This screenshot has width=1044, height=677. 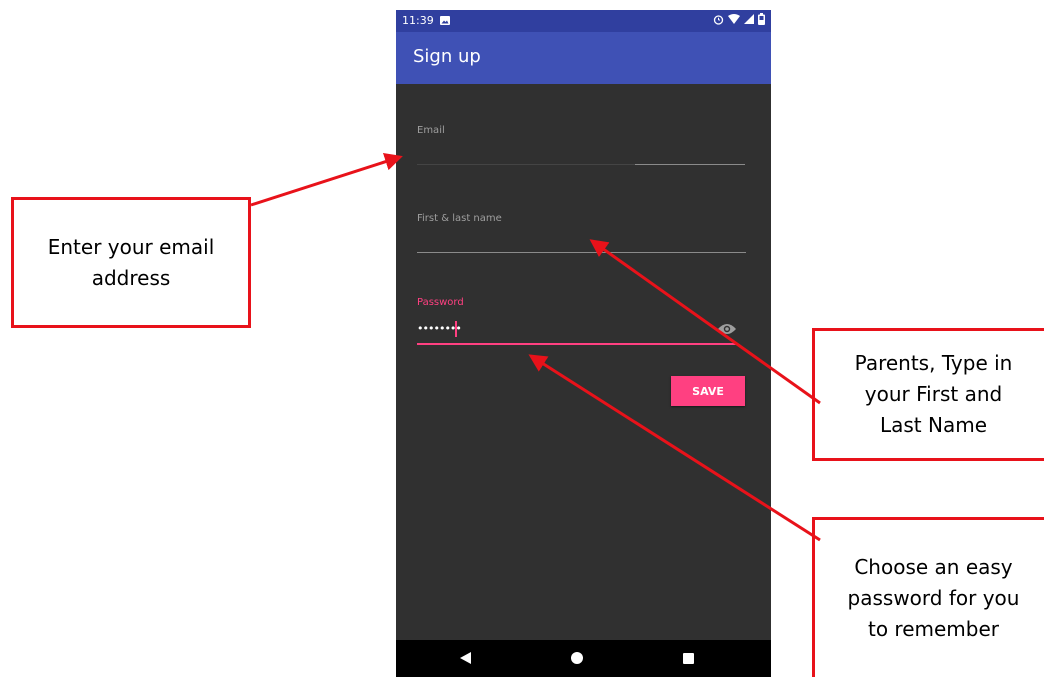 What do you see at coordinates (326, 180) in the screenshot?
I see `arrow-email` at bounding box center [326, 180].